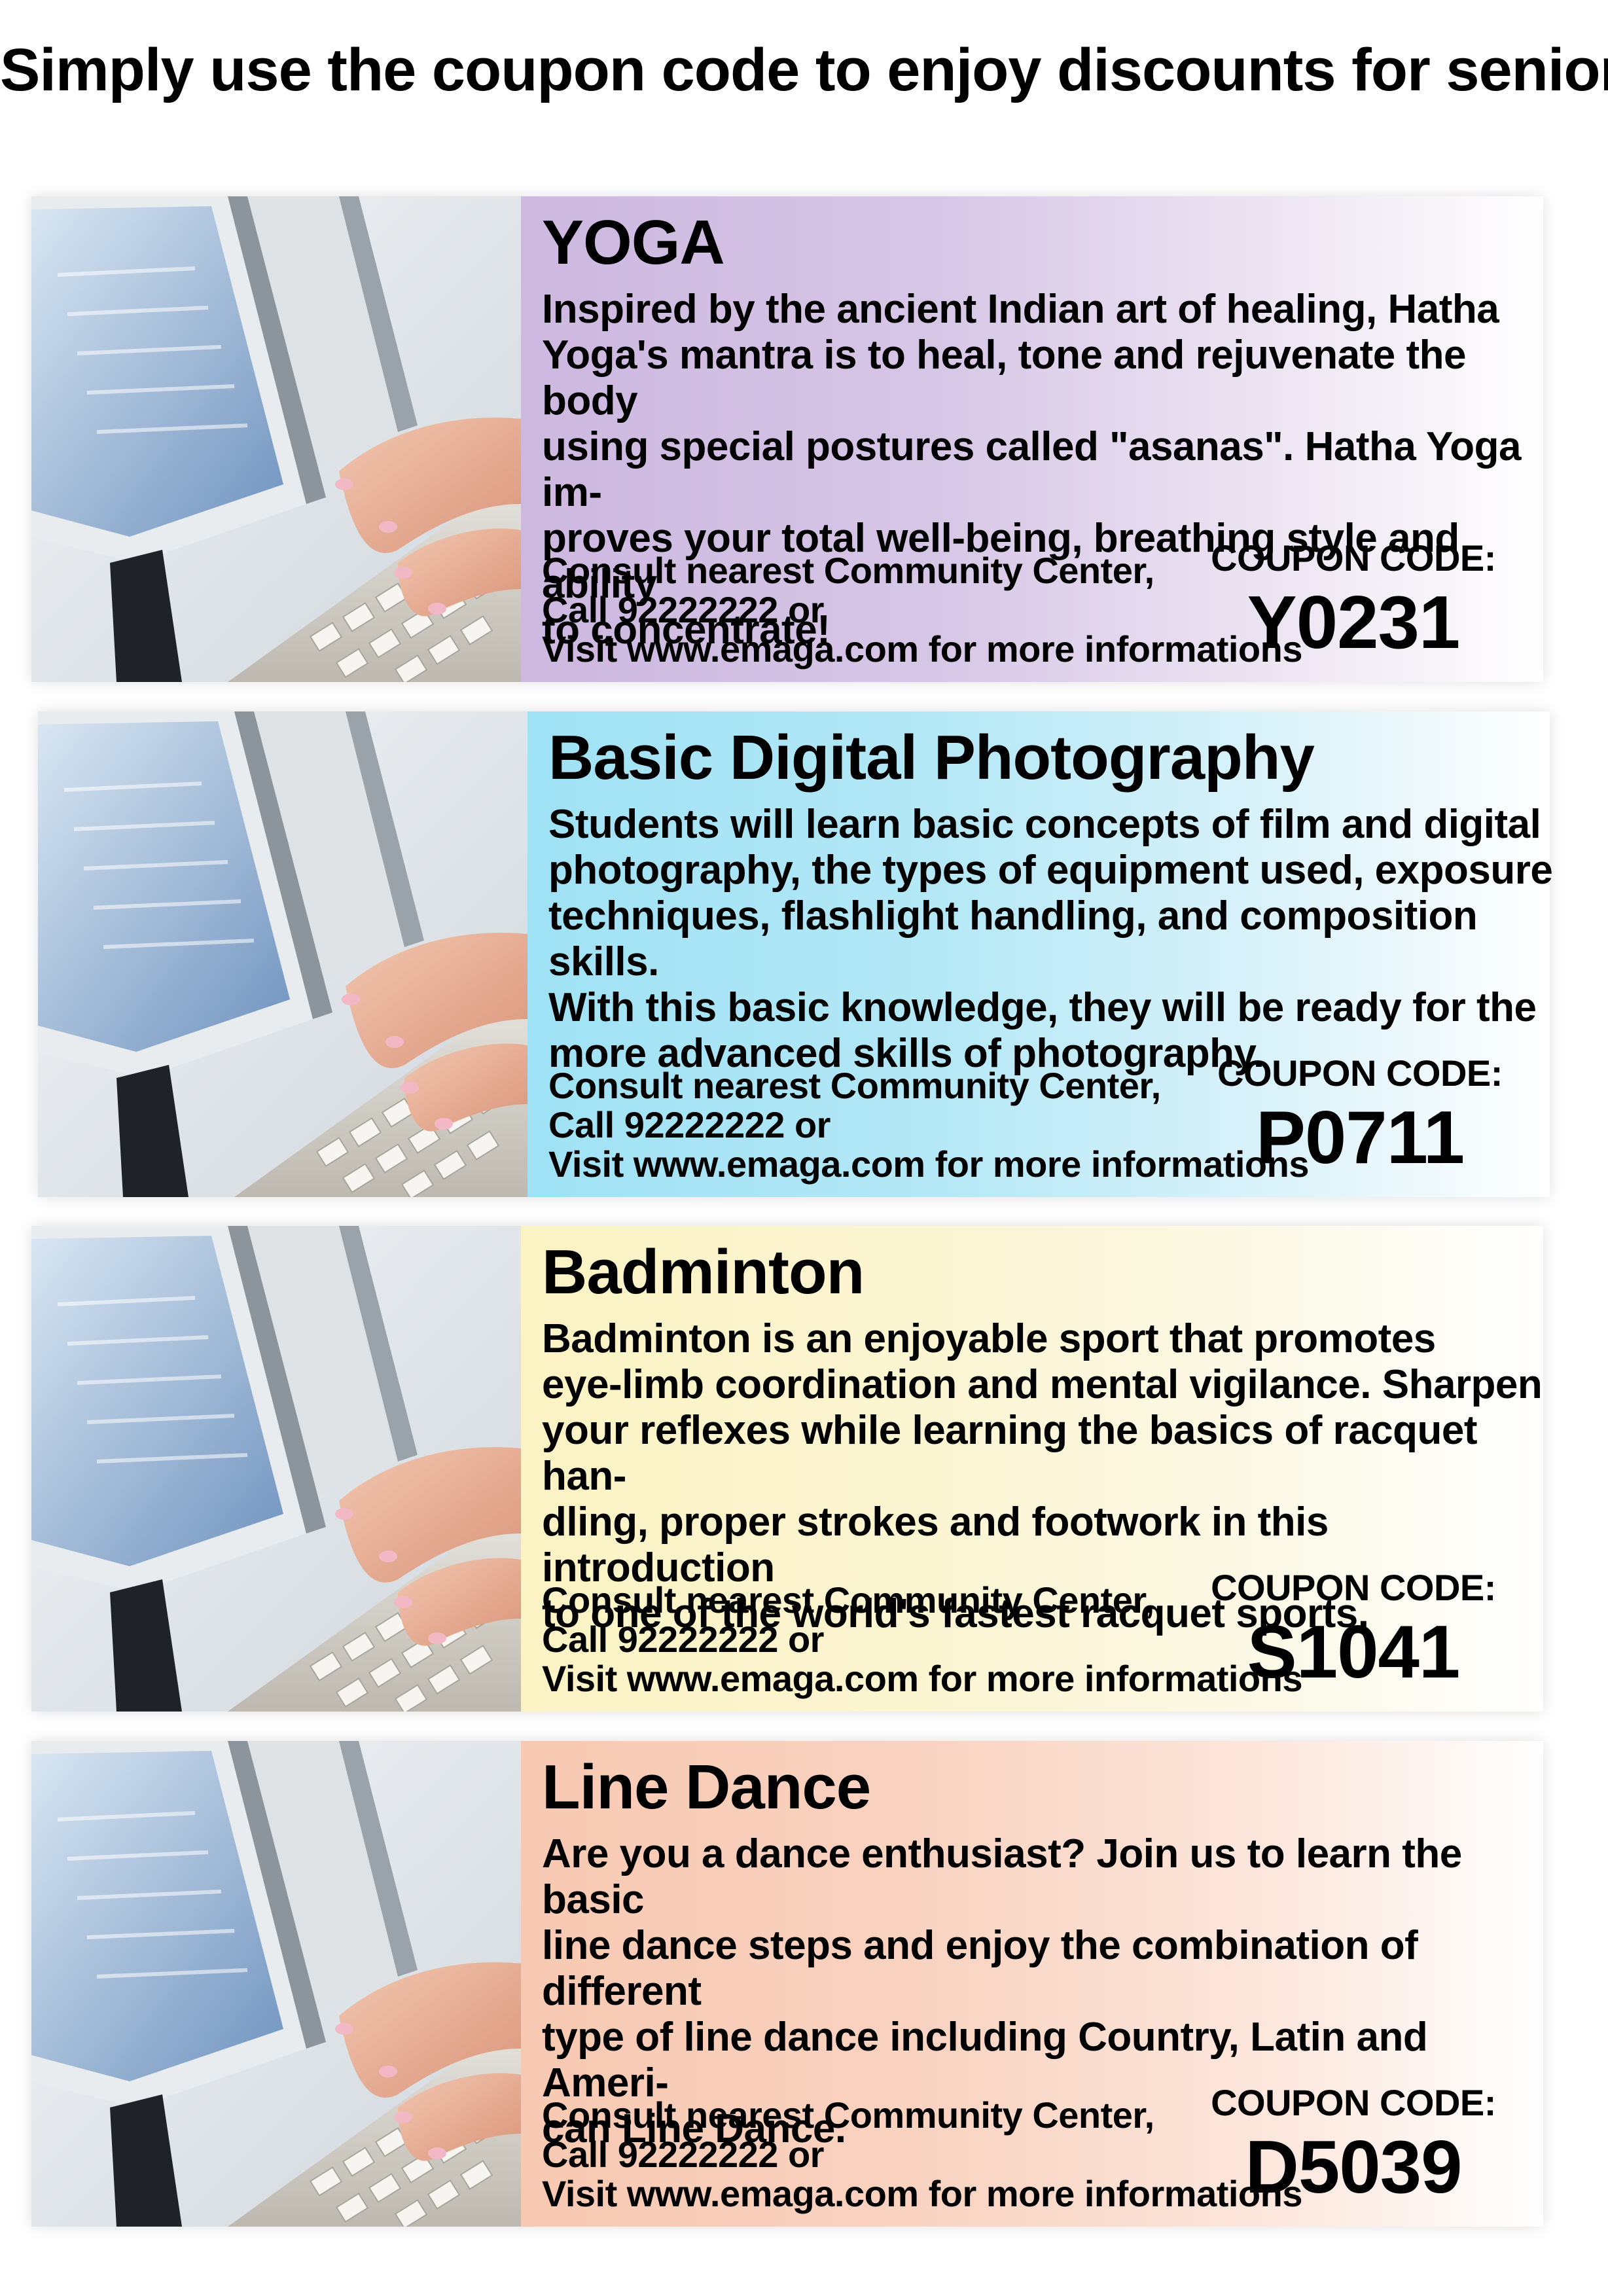 The height and width of the screenshot is (2296, 1608). What do you see at coordinates (703, 1272) in the screenshot?
I see `course-title: Badminton` at bounding box center [703, 1272].